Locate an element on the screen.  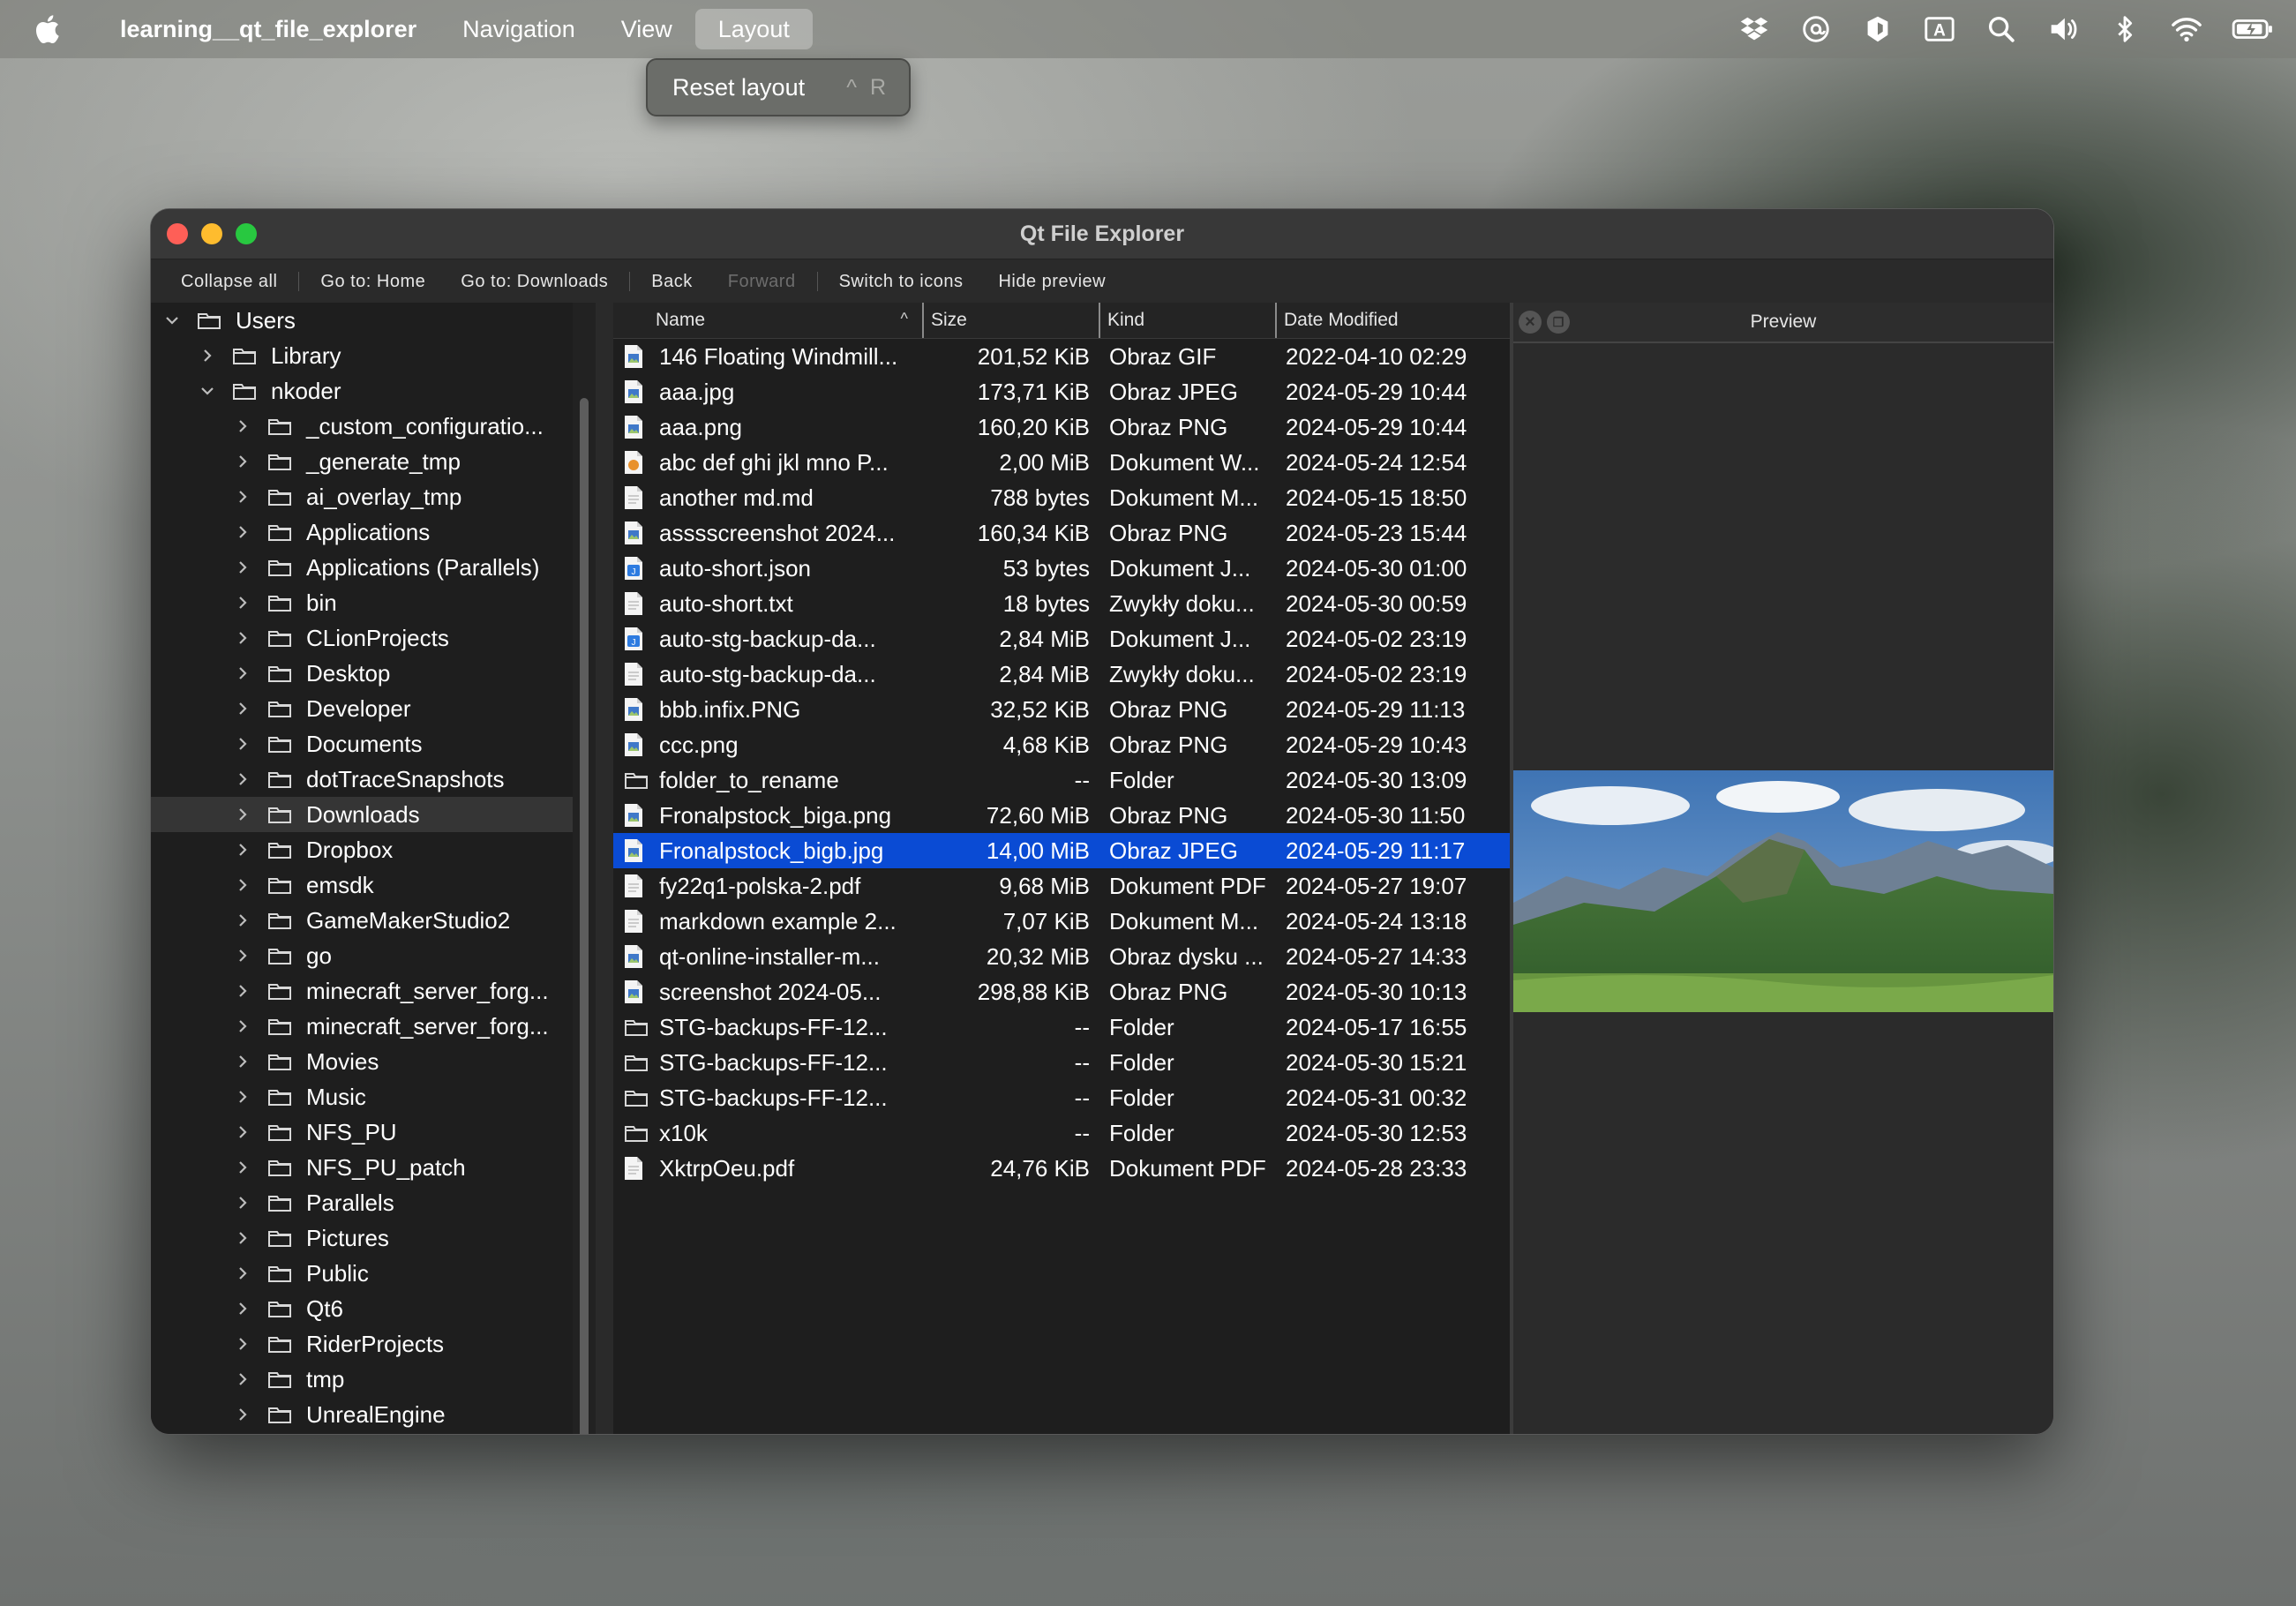
tree-scrollbar-thumb is located at coordinates (584, 916).